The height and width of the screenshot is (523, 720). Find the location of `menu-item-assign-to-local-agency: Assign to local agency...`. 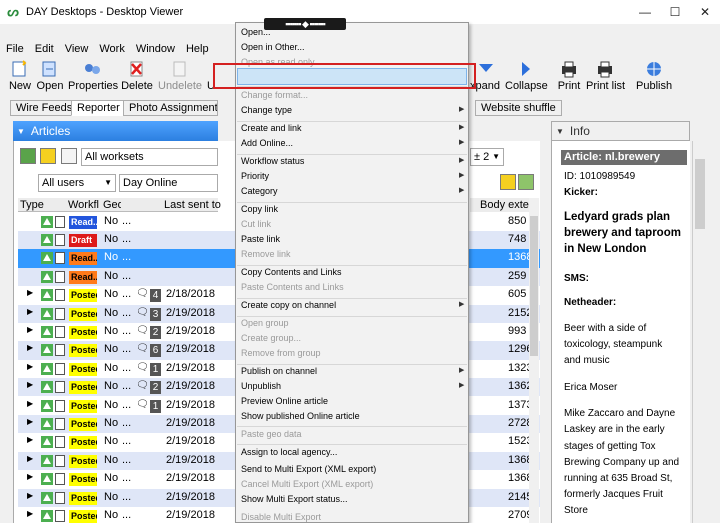

menu-item-assign-to-local-agency: Assign to local agency... is located at coordinates (289, 452).